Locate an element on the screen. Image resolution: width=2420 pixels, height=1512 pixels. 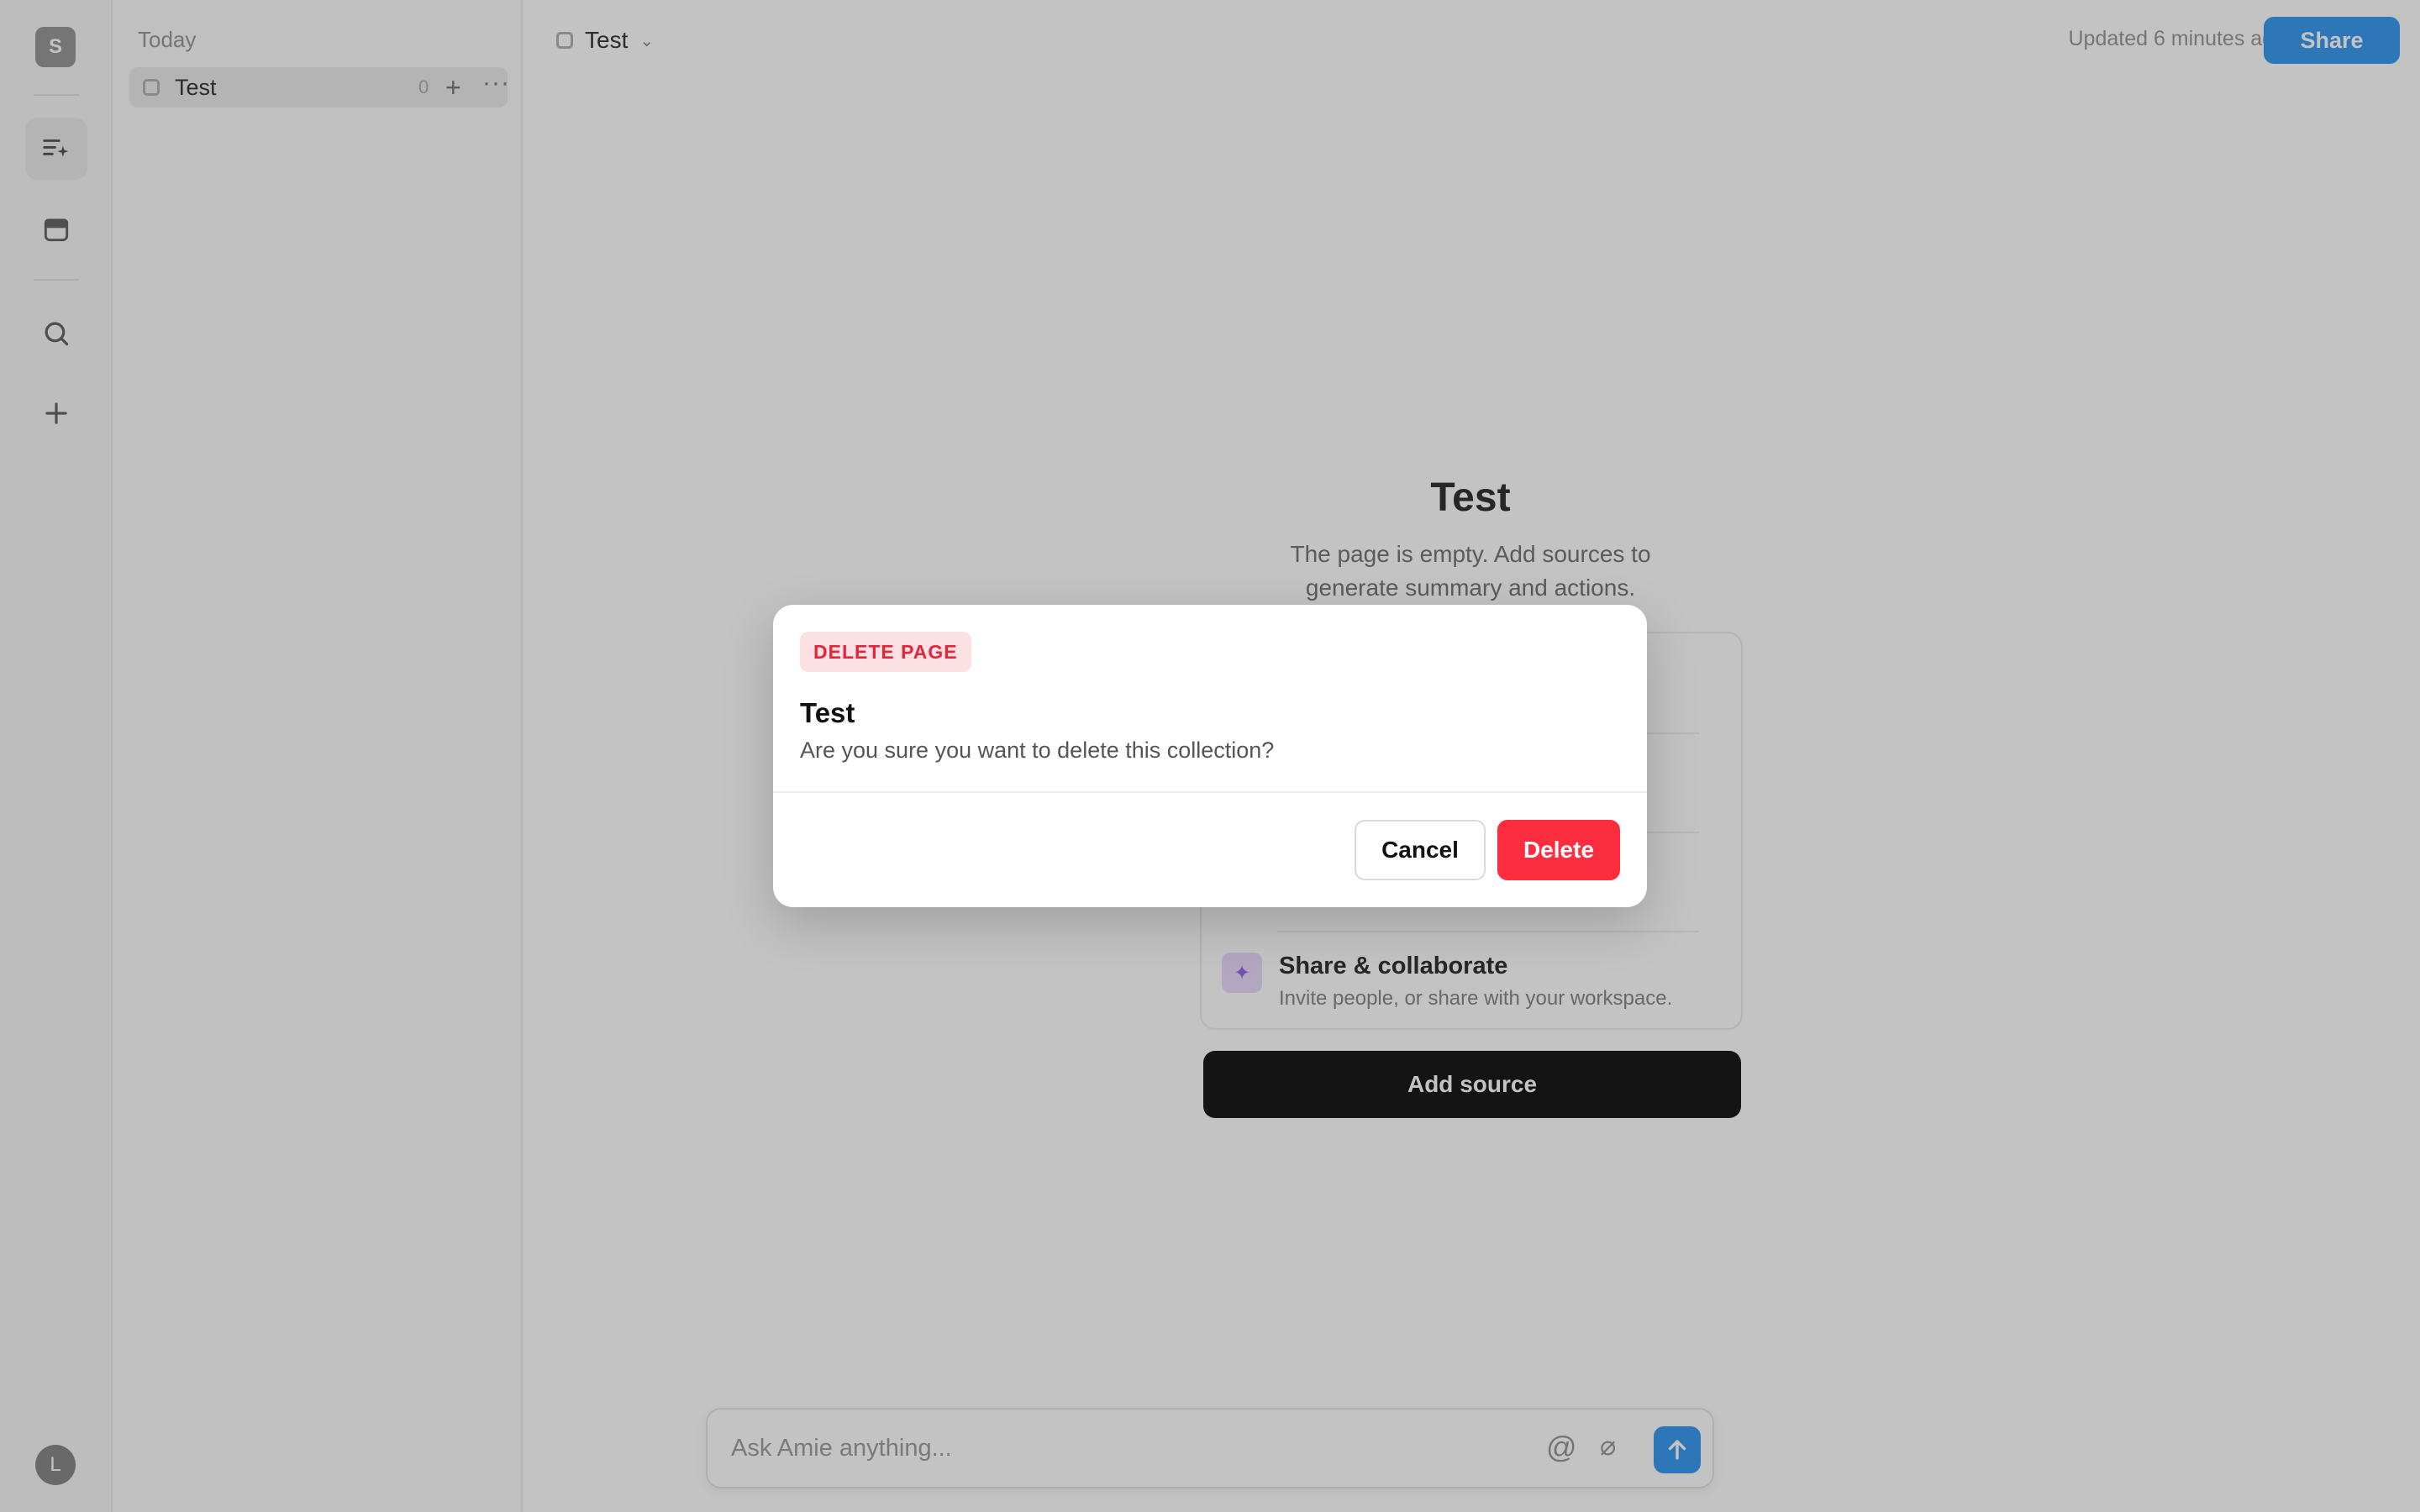
delete-page-badge: DELETE PAGE is located at coordinates (885, 652).